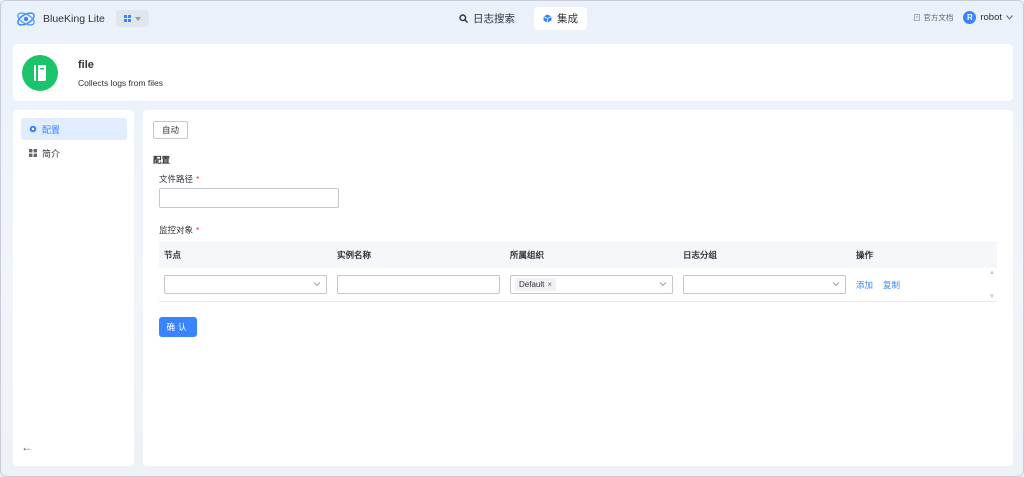  What do you see at coordinates (179, 230) in the screenshot?
I see `monitor-target-label: 监控对象 *` at bounding box center [179, 230].